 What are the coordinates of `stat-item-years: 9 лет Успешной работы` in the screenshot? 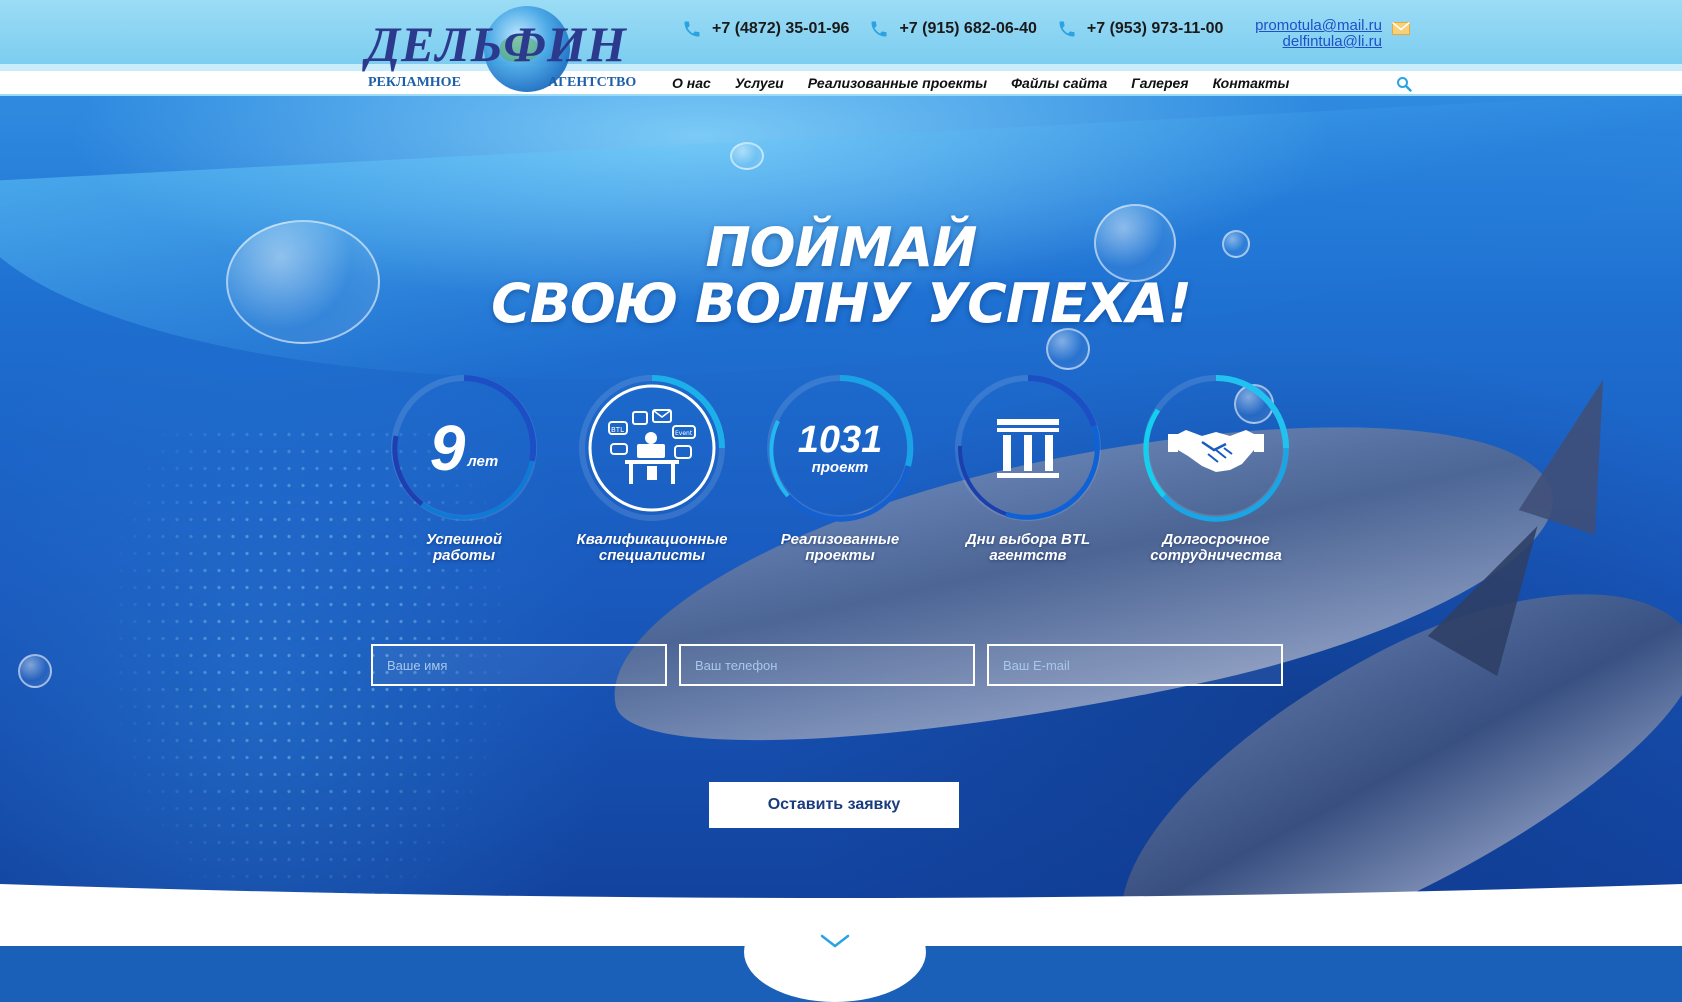 It's located at (464, 467).